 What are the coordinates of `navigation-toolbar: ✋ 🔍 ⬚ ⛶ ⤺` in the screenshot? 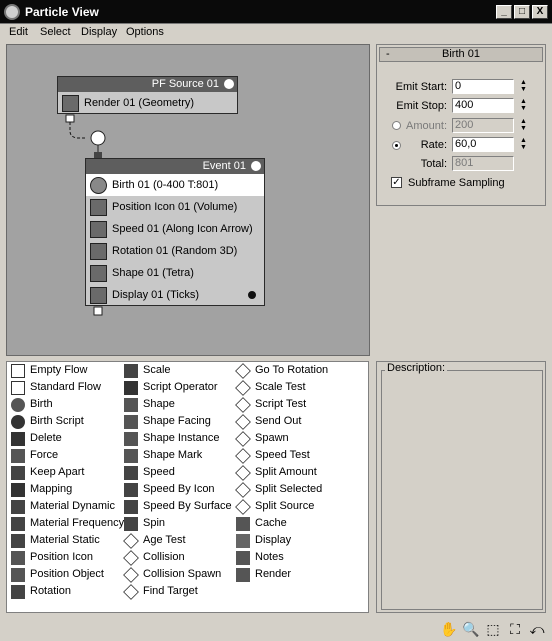 It's located at (276, 628).